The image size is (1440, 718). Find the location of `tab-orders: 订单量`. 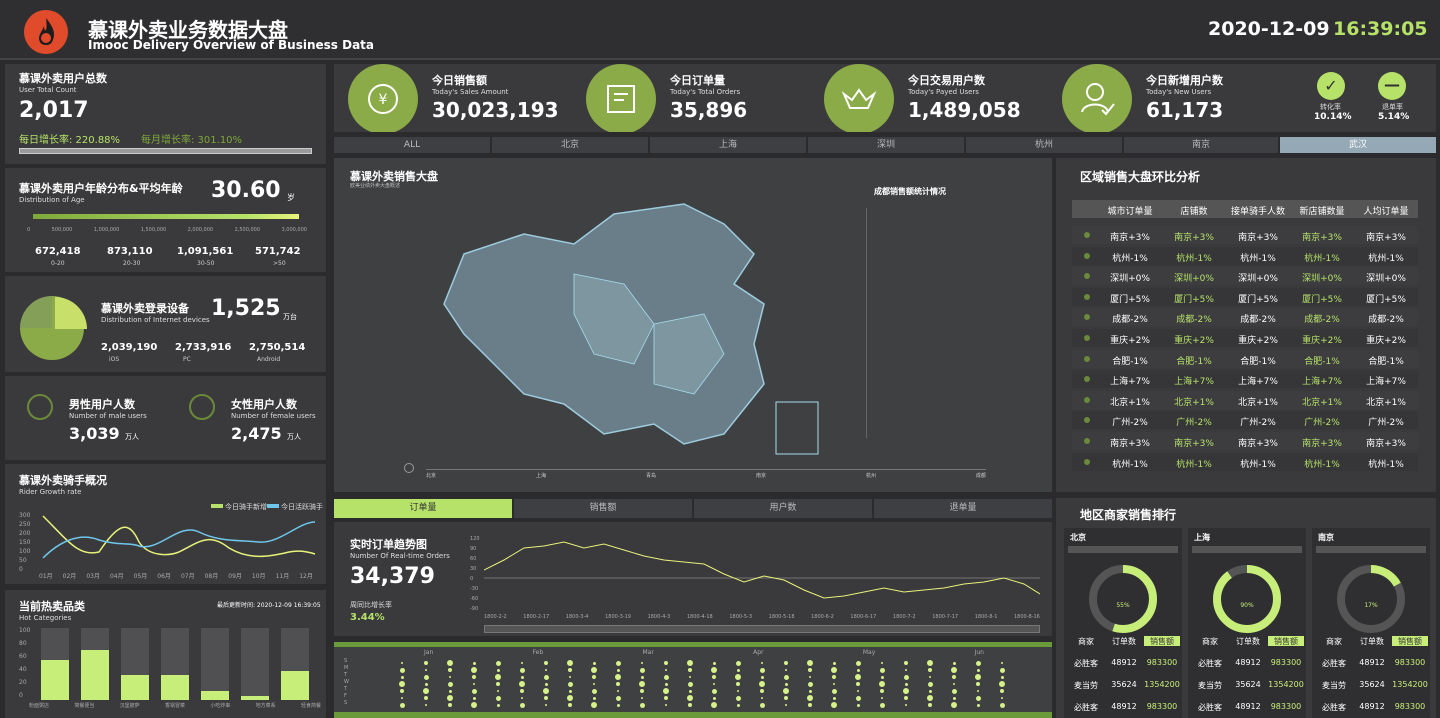

tab-orders: 订单量 is located at coordinates (423, 508).